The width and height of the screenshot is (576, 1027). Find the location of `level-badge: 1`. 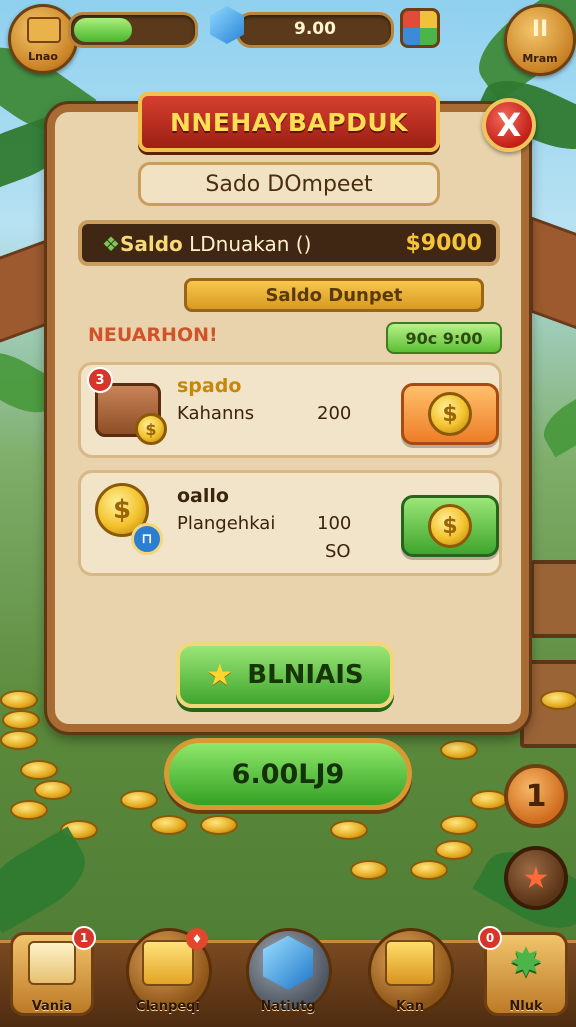

level-badge: 1 is located at coordinates (536, 796).